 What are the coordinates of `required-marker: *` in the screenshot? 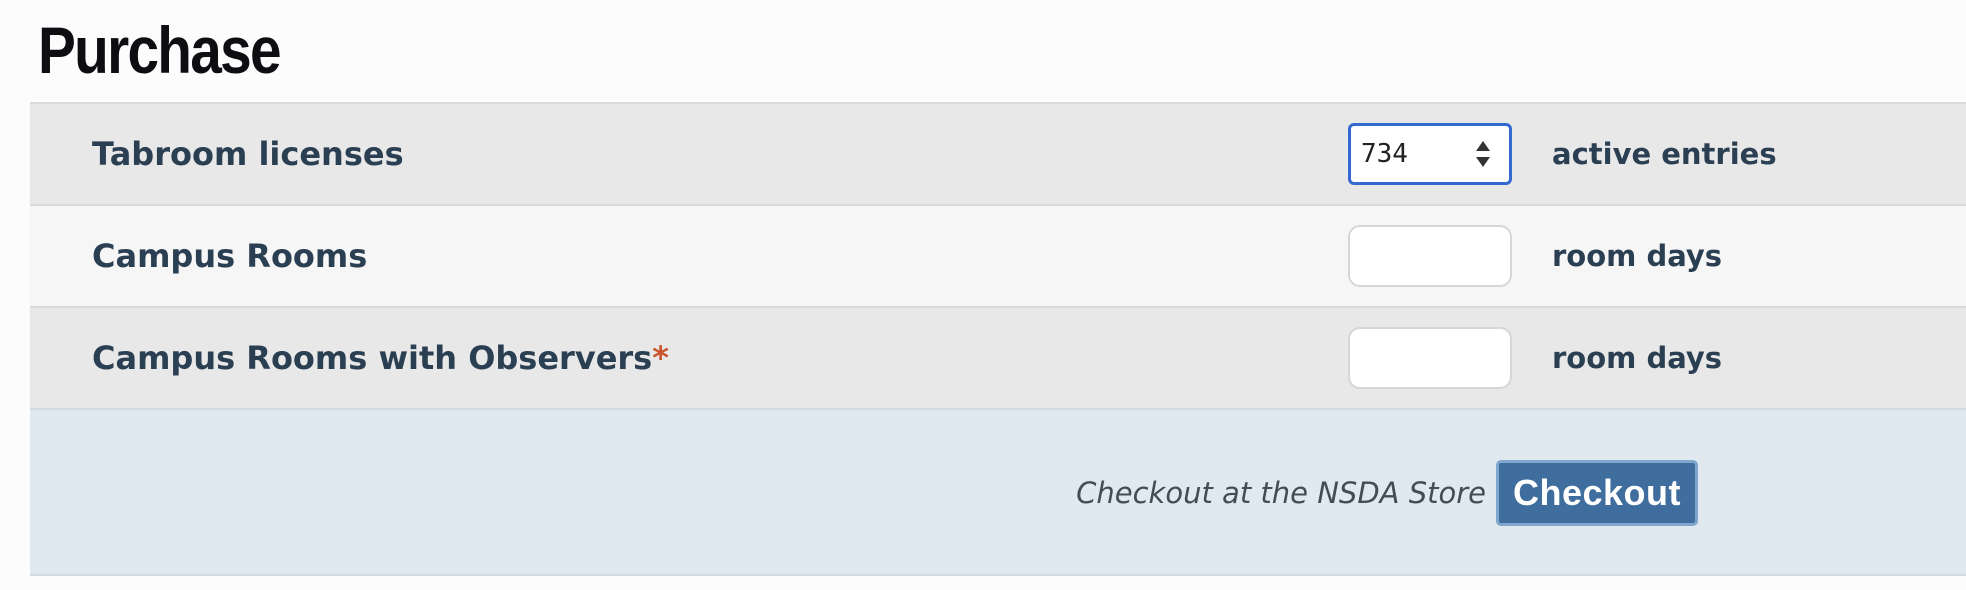 It's located at (660, 358).